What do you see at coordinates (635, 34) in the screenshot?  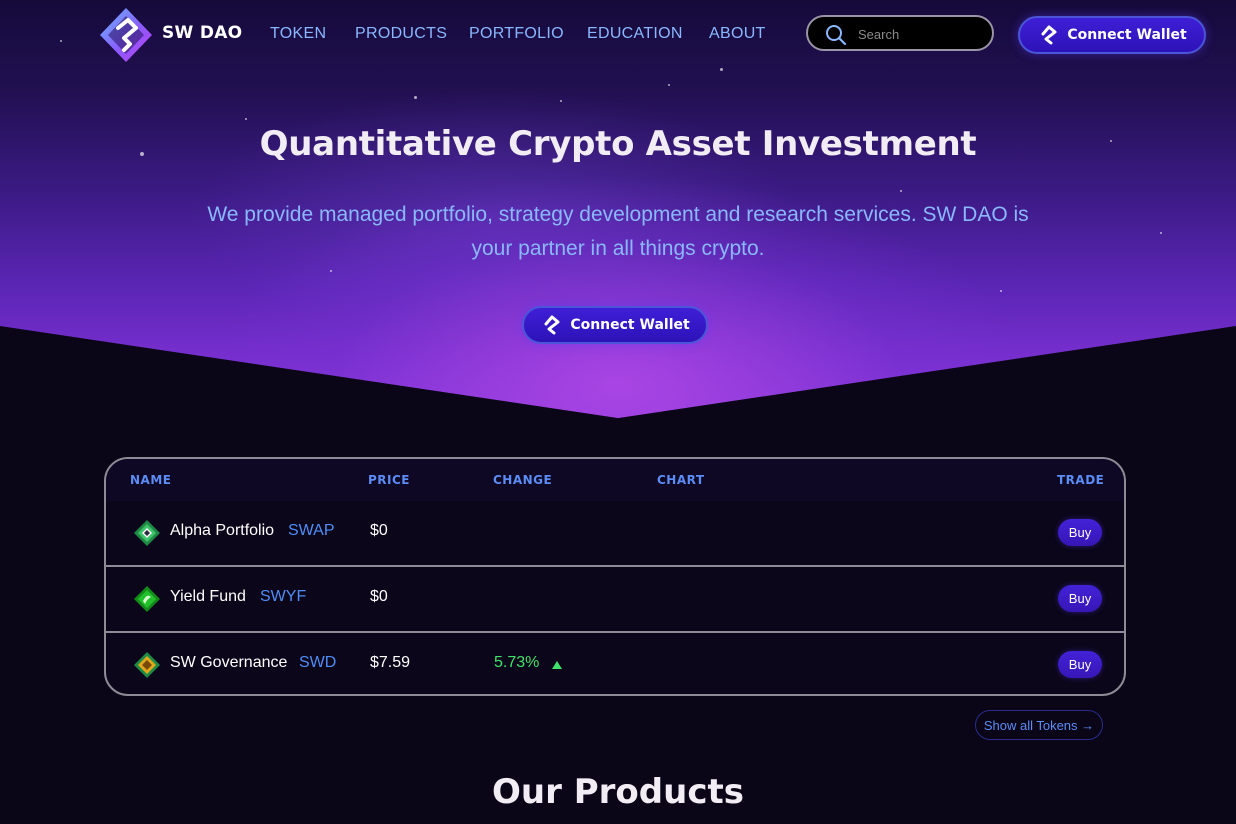 I see `nav-link-education: EDUCATION` at bounding box center [635, 34].